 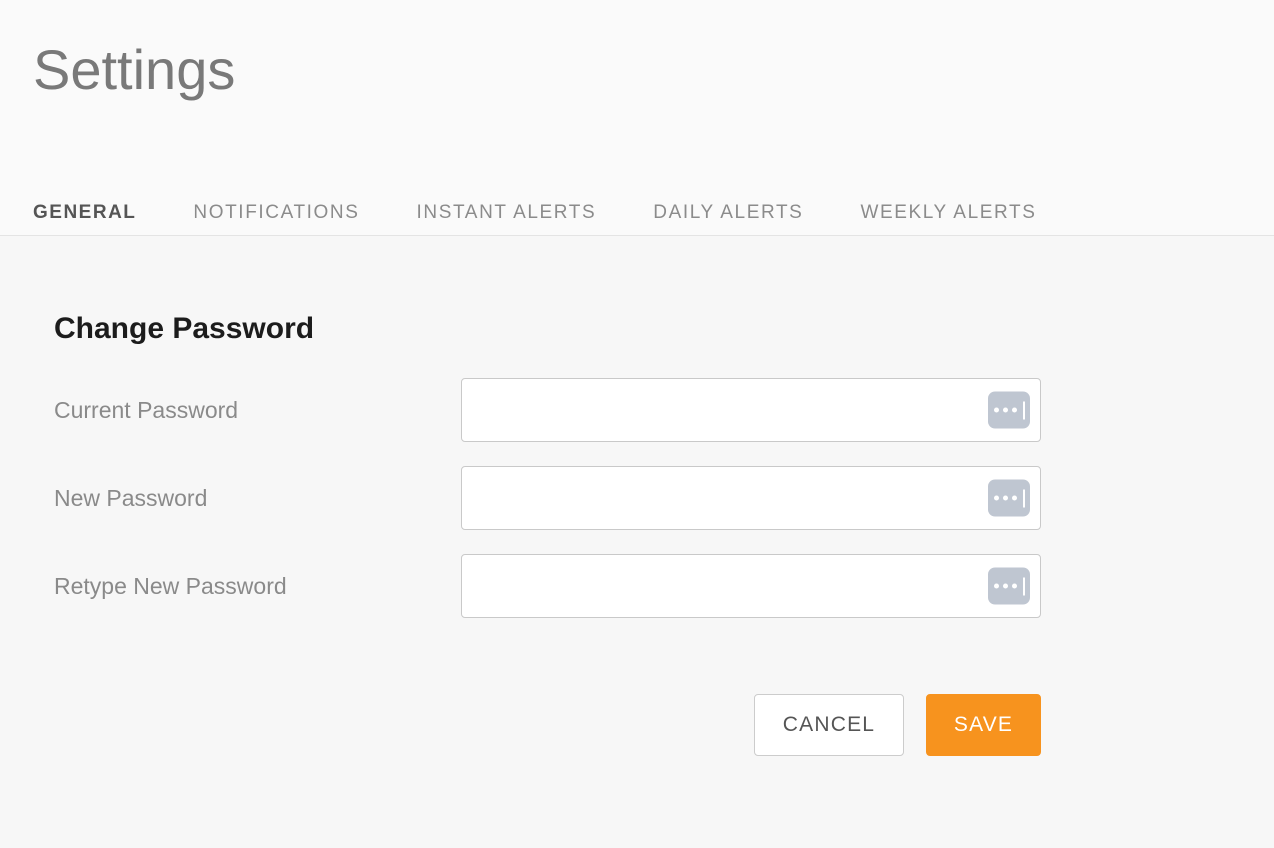 What do you see at coordinates (637, 725) in the screenshot?
I see `form-actions: CANCEL SAVE` at bounding box center [637, 725].